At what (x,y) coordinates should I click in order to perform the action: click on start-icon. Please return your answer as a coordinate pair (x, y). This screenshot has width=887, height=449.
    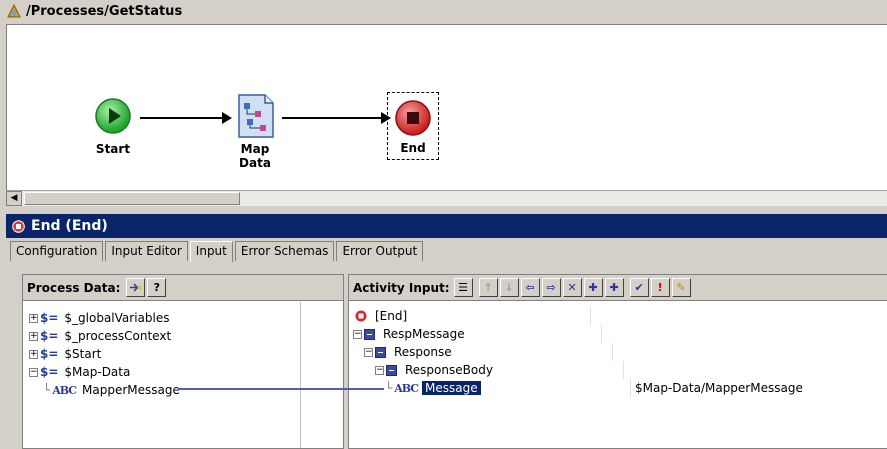
    Looking at the image, I should click on (113, 116).